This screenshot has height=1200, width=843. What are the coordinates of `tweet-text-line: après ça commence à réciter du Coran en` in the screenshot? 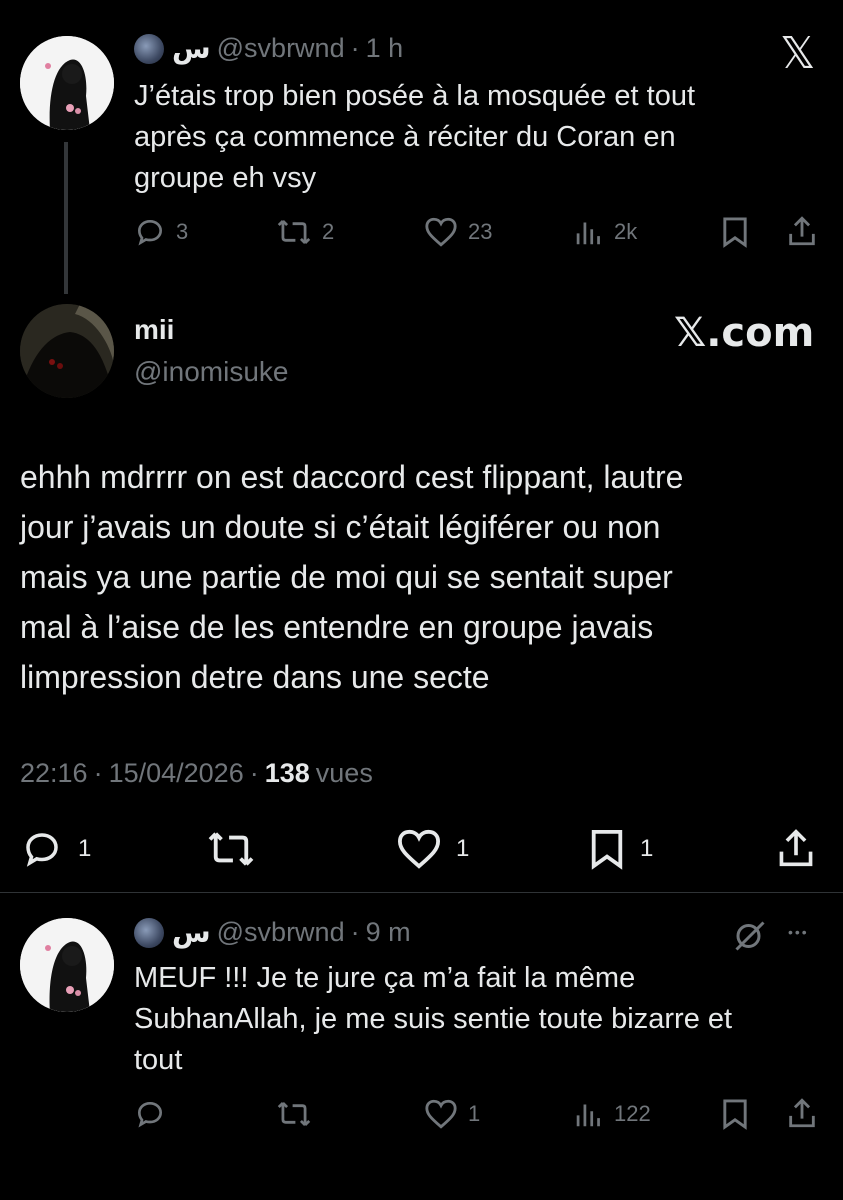 It's located at (405, 137).